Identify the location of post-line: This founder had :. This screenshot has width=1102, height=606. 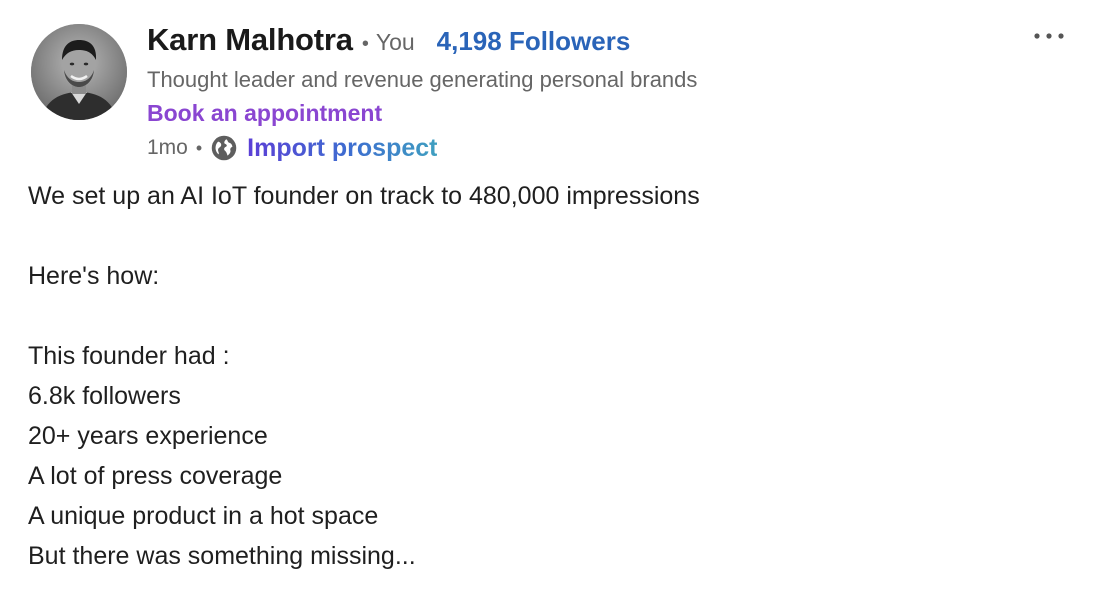
(129, 356).